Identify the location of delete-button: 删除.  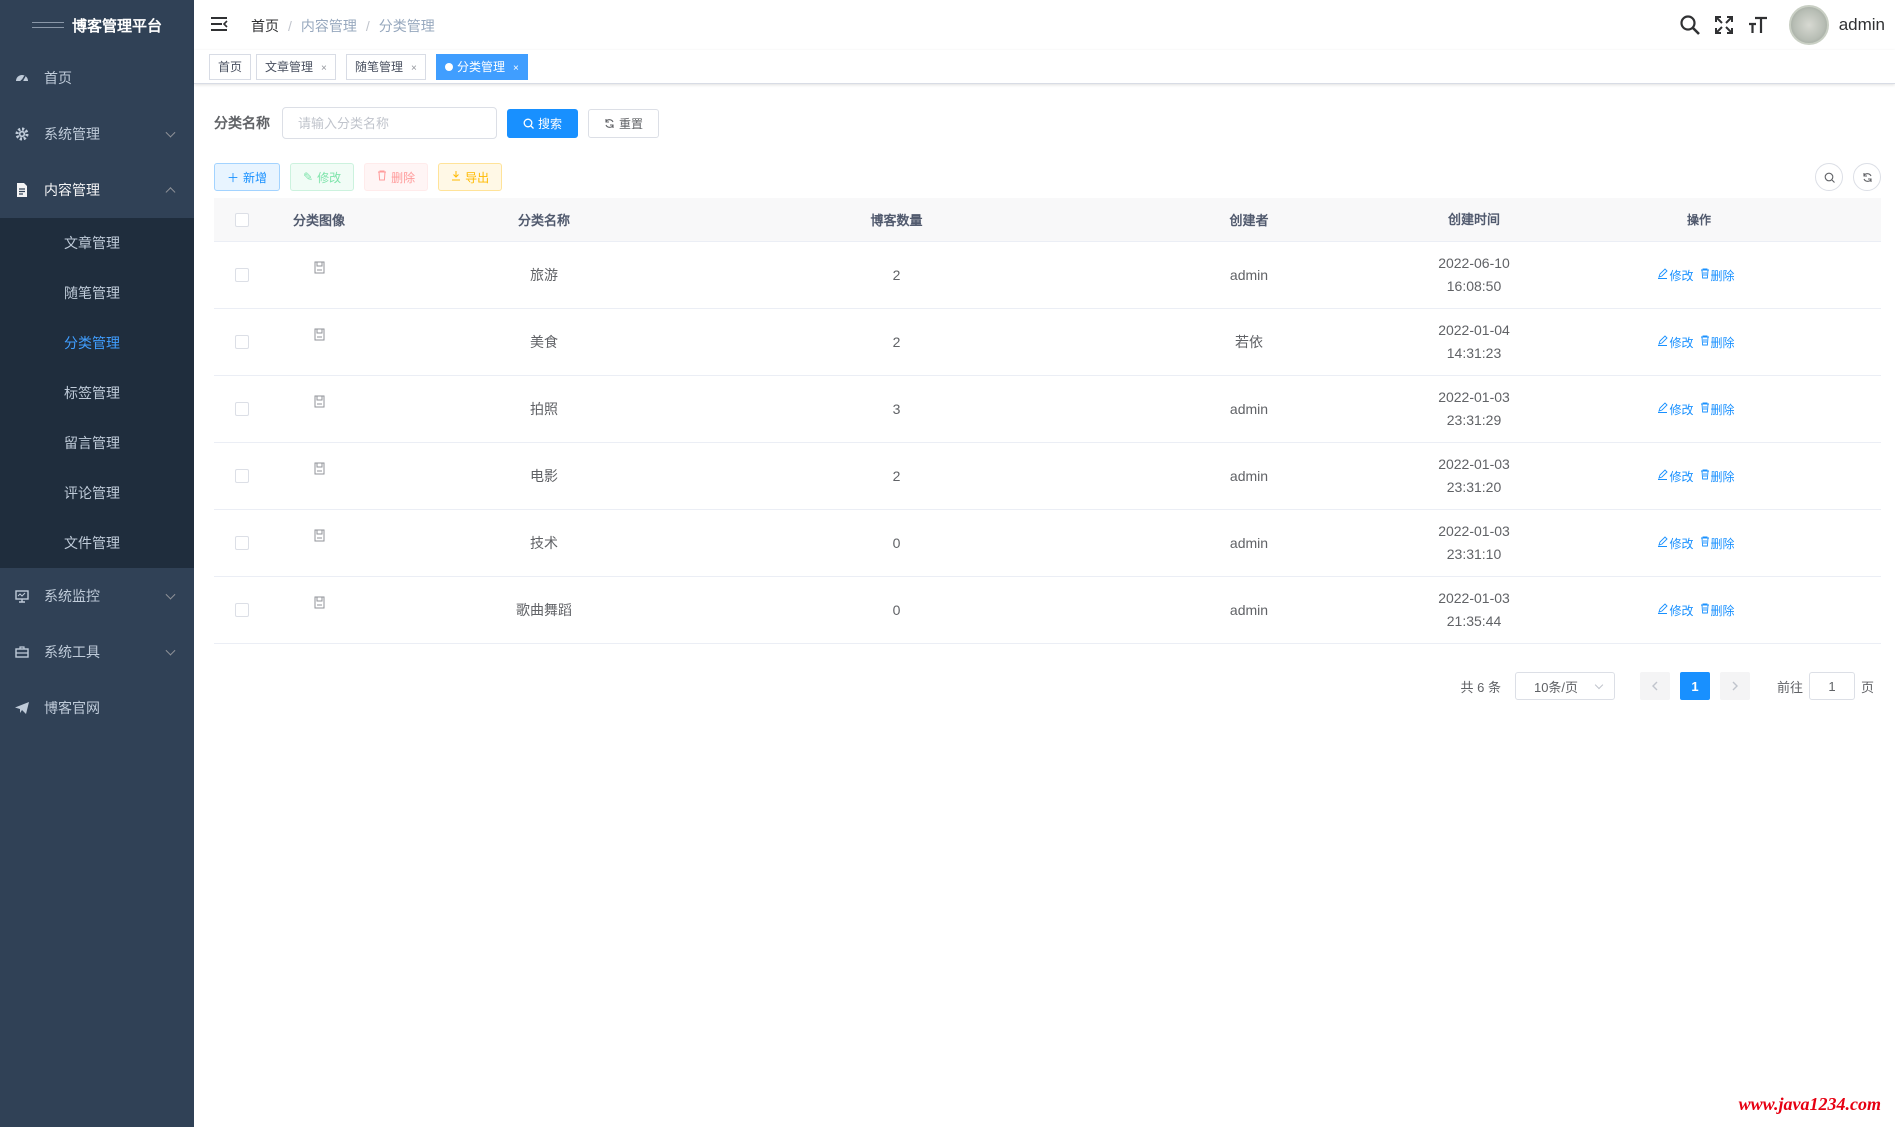
(396, 177).